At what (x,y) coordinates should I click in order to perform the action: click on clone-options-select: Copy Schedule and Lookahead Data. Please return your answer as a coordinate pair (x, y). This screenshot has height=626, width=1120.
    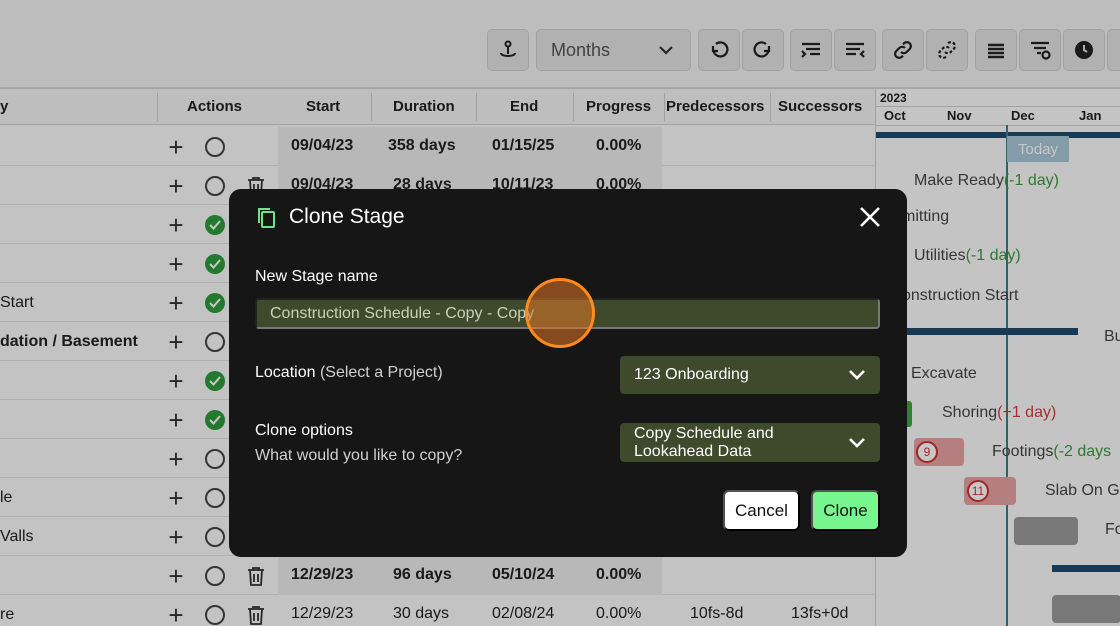
    Looking at the image, I should click on (750, 442).